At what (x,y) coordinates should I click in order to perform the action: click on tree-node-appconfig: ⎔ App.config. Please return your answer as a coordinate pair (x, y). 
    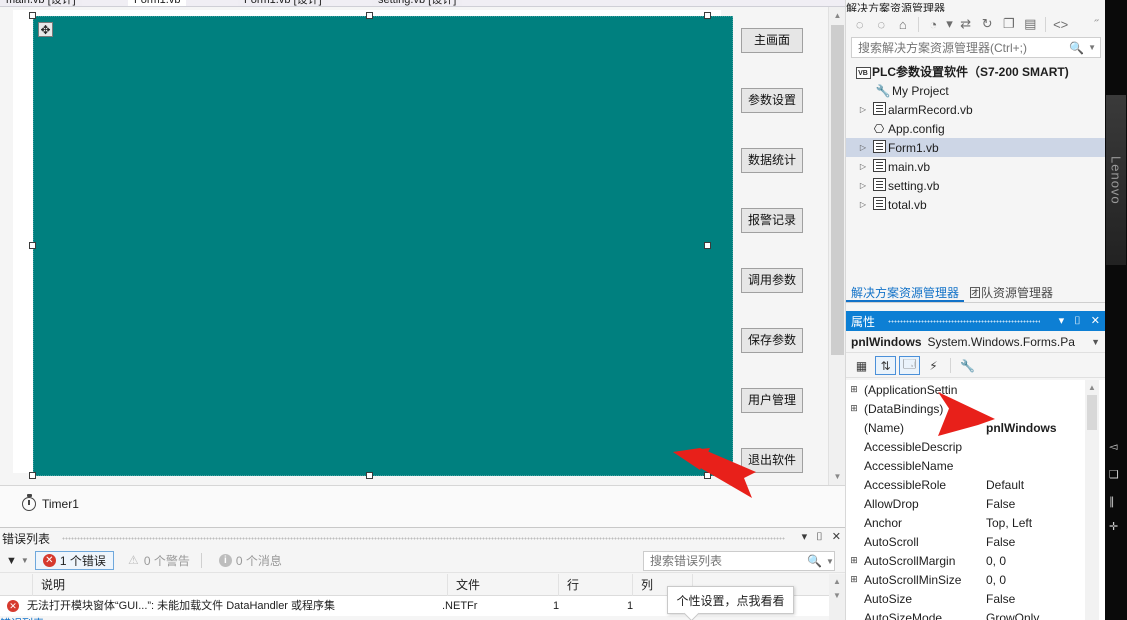
    Looking at the image, I should click on (976, 128).